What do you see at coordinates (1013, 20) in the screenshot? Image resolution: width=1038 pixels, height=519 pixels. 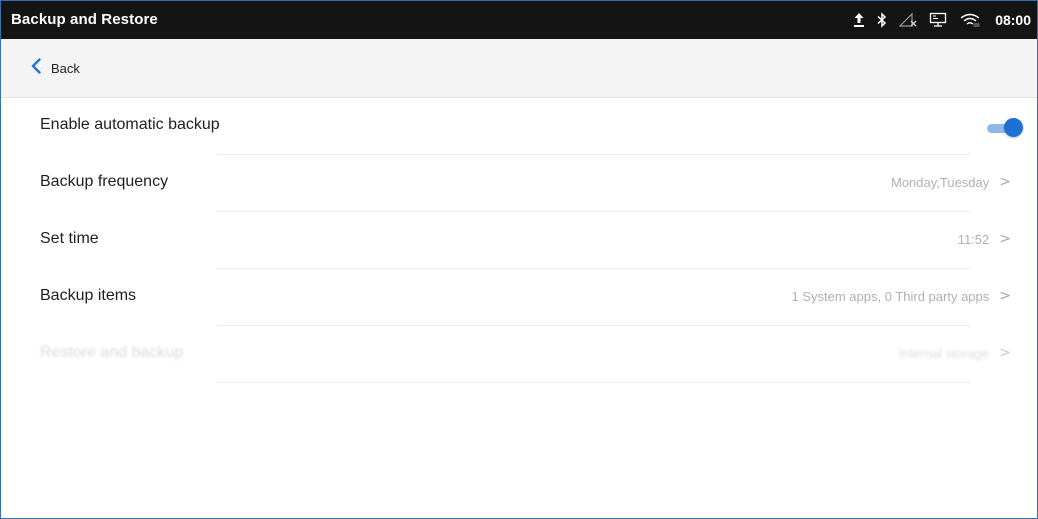 I see `clock: 08:00` at bounding box center [1013, 20].